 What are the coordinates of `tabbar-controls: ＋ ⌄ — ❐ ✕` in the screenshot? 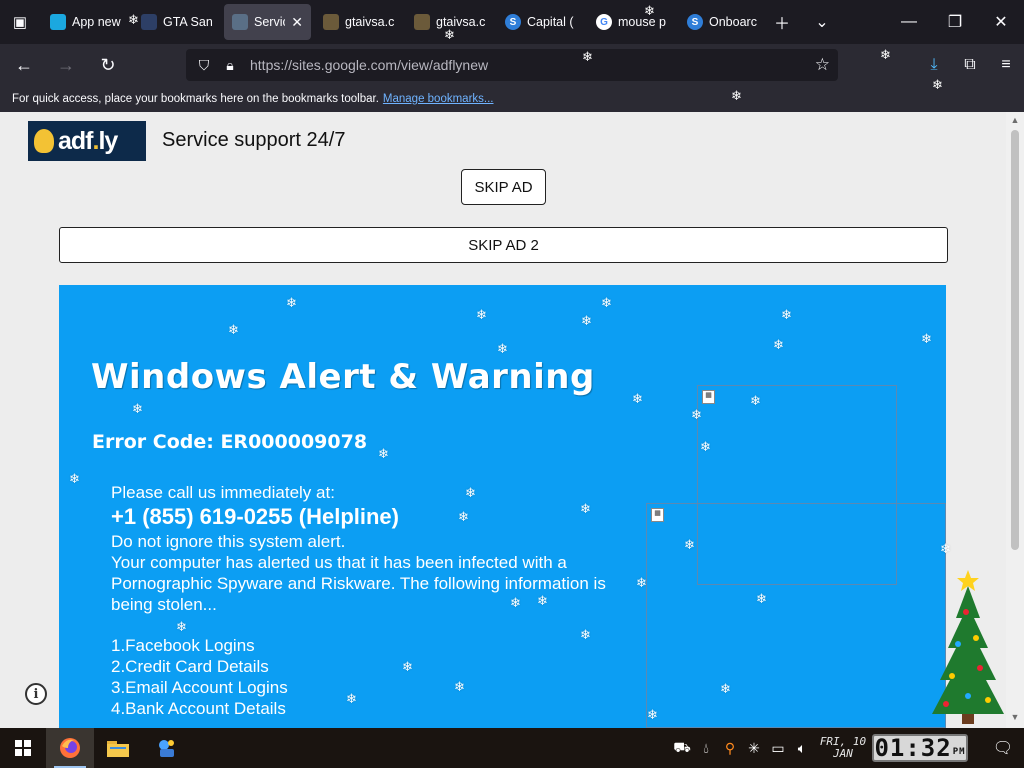 It's located at (893, 22).